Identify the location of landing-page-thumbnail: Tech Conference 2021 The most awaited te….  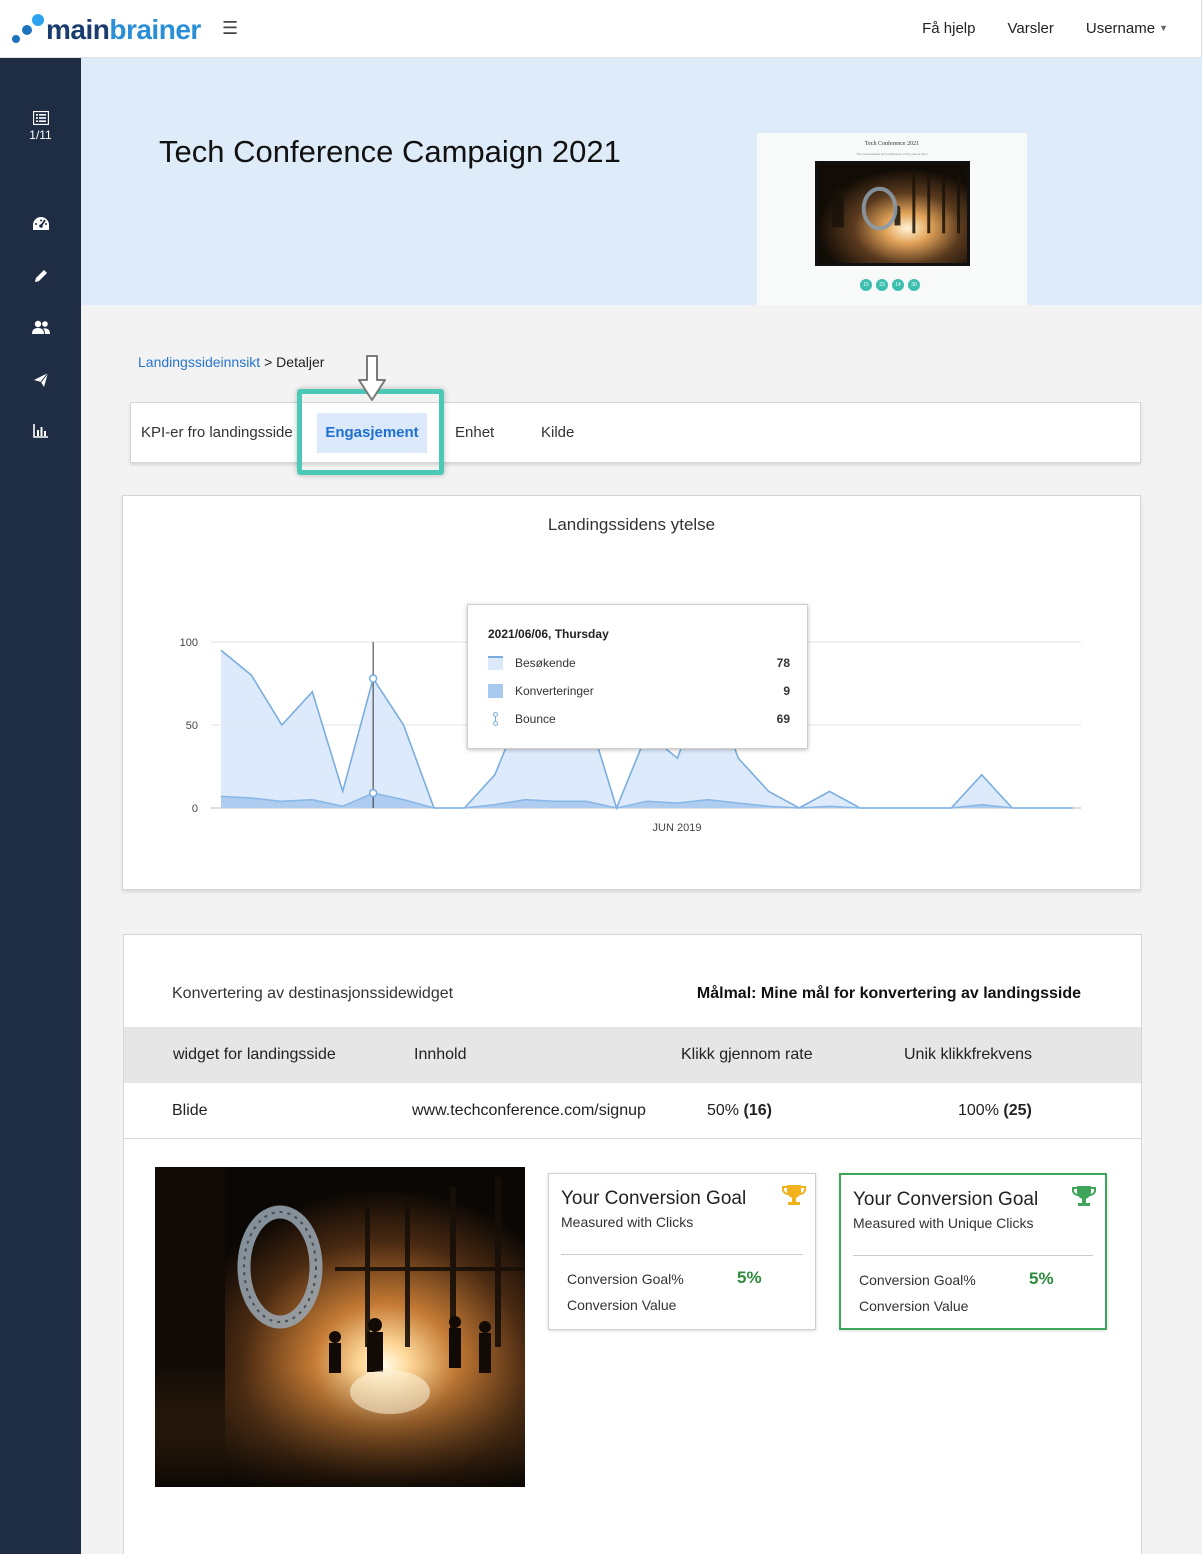
(892, 219).